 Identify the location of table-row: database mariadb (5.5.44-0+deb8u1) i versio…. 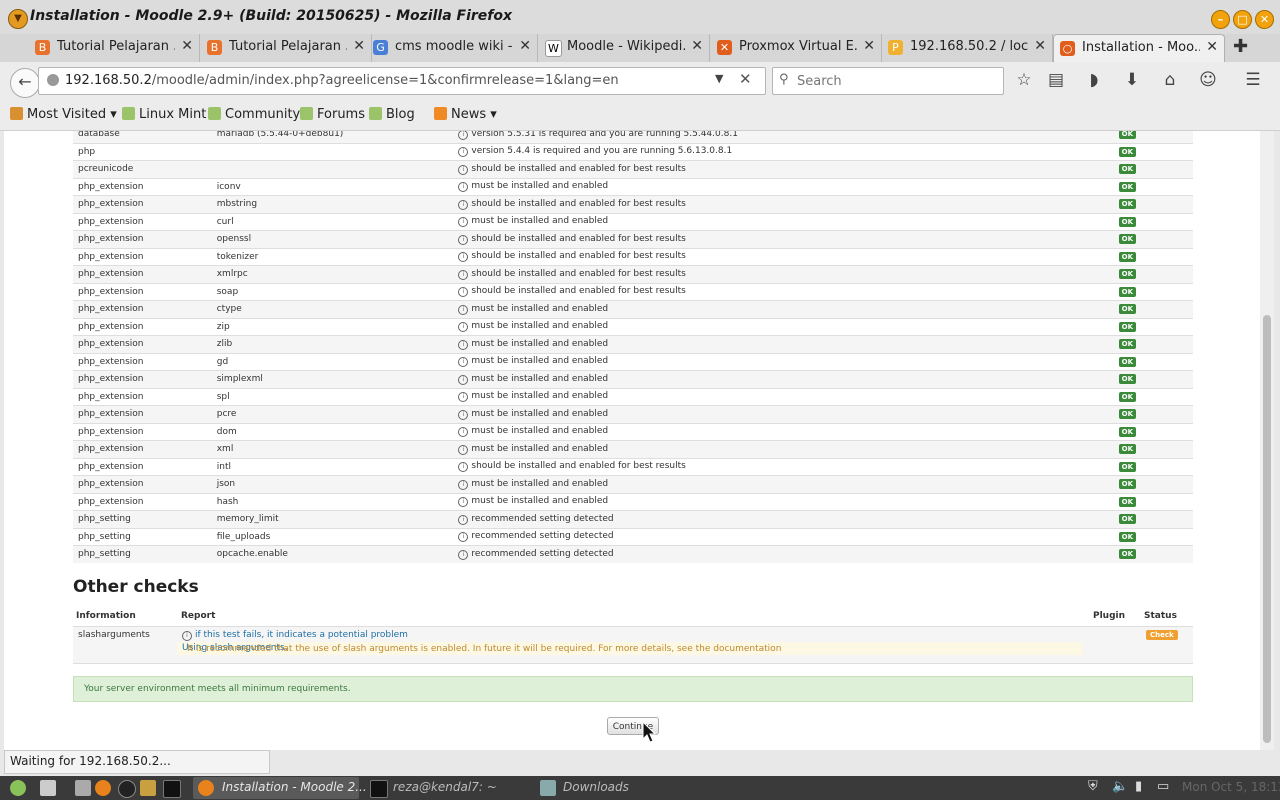
(633, 137).